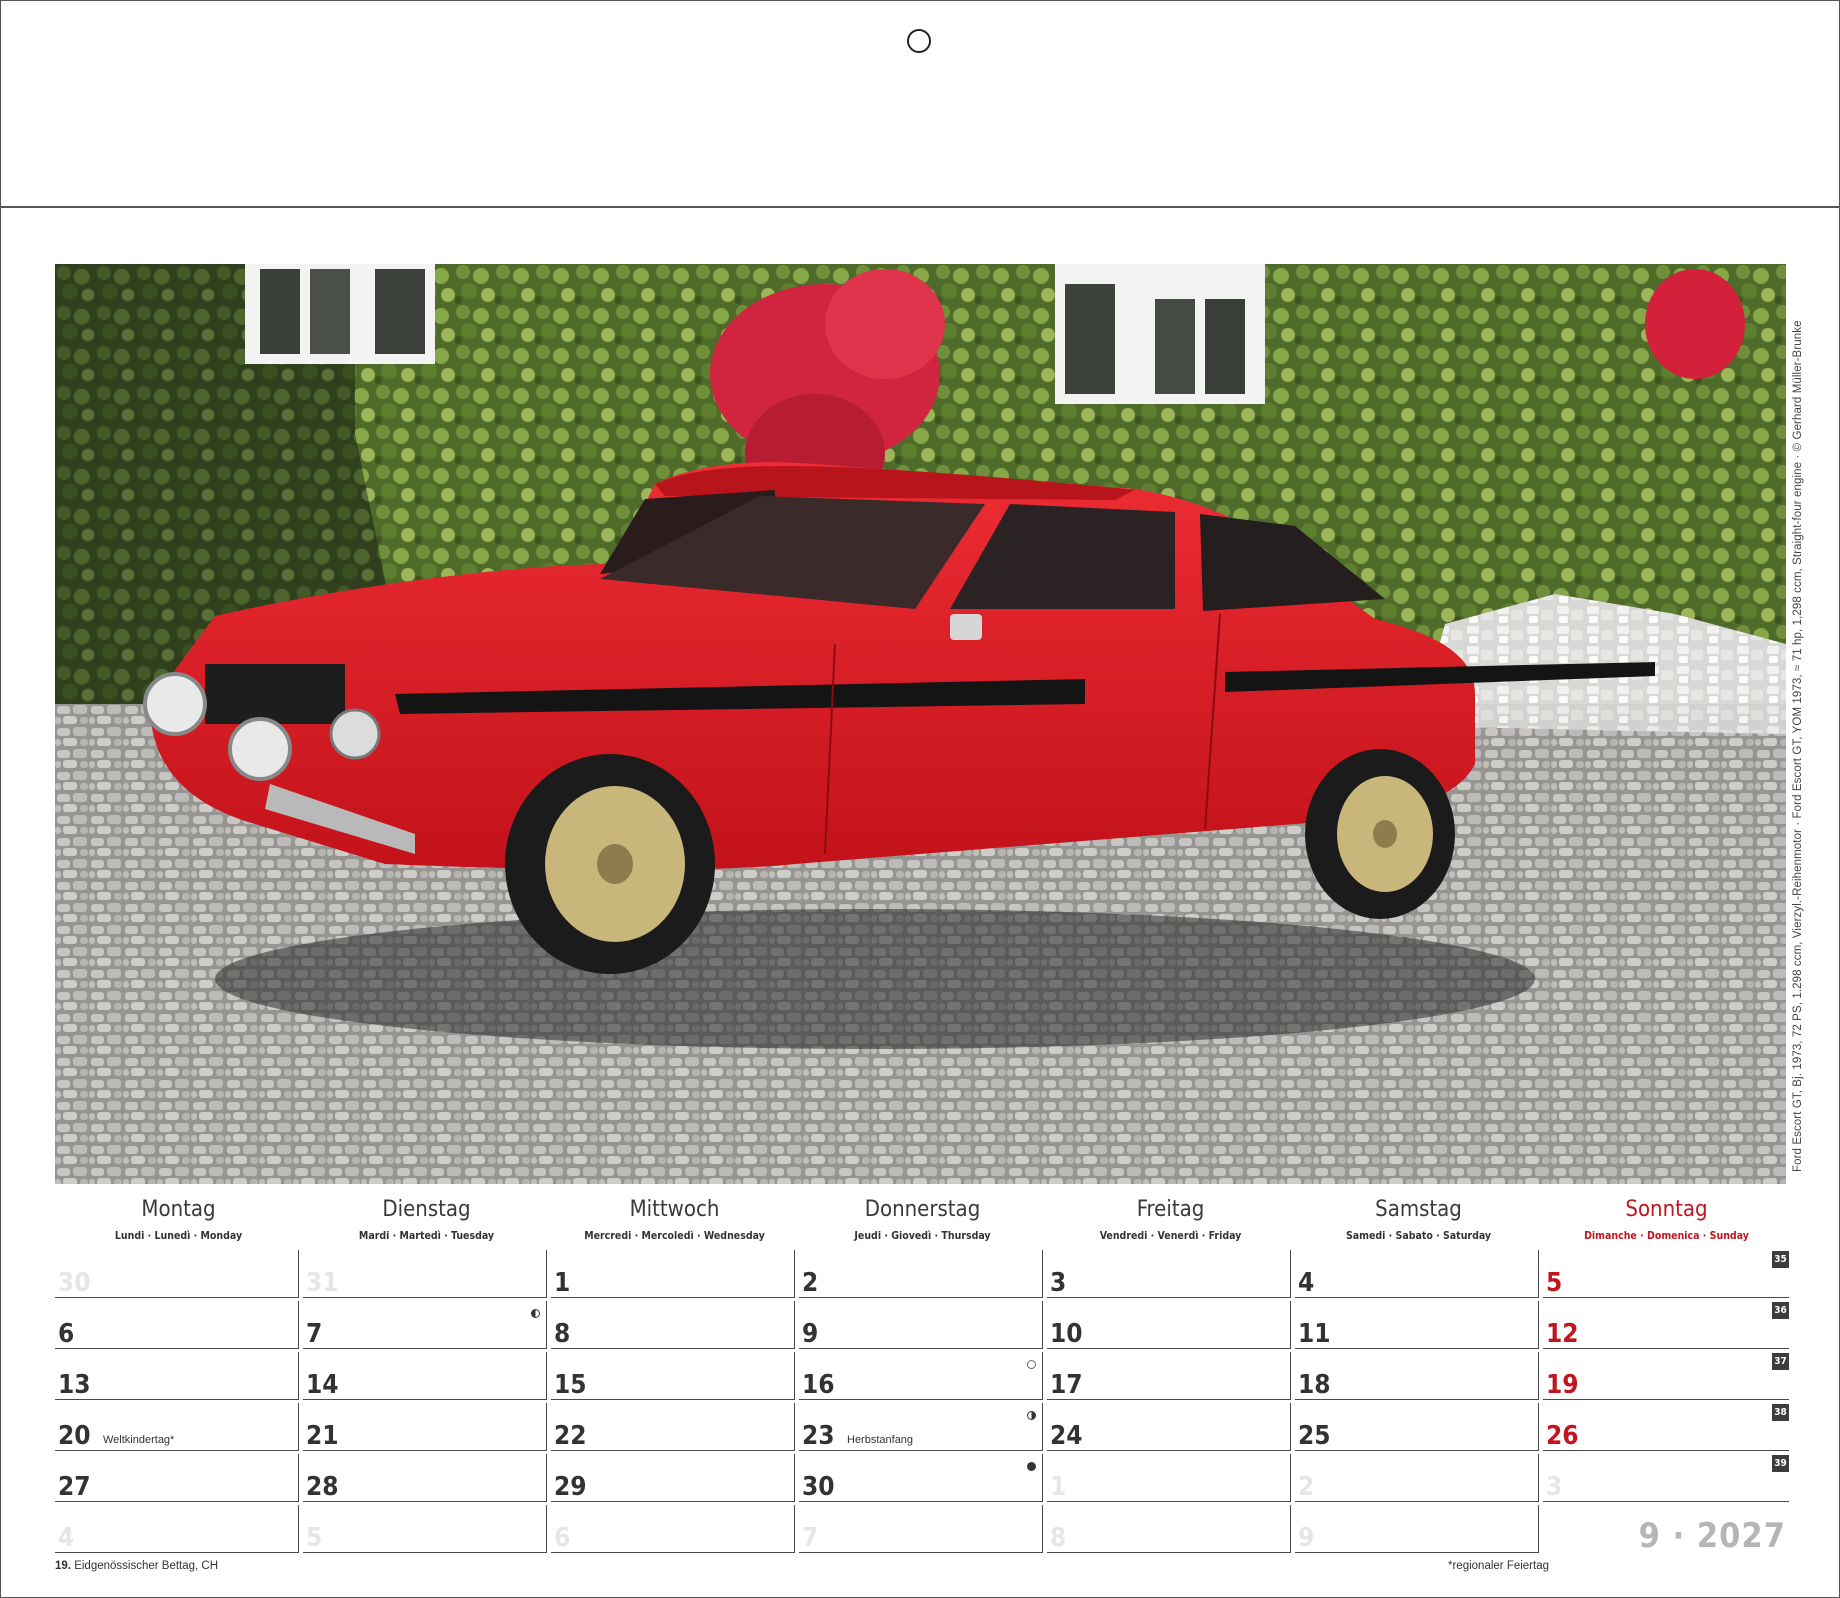  I want to click on day-number: 14, so click(322, 1385).